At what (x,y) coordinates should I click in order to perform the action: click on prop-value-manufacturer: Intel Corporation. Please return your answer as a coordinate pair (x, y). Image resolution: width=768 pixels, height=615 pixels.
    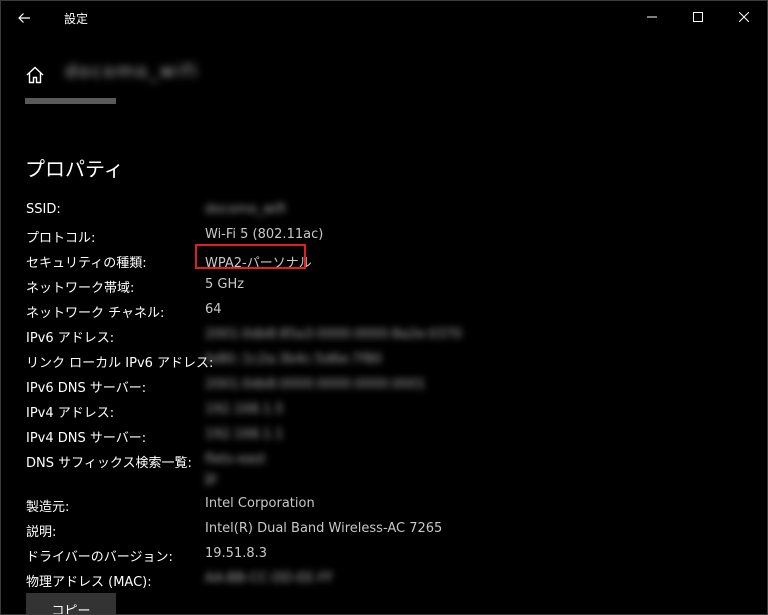
    Looking at the image, I should click on (260, 503).